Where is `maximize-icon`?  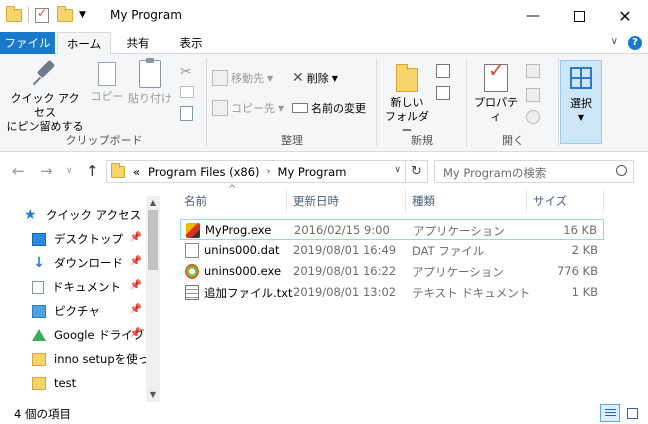
maximize-icon is located at coordinates (579, 16).